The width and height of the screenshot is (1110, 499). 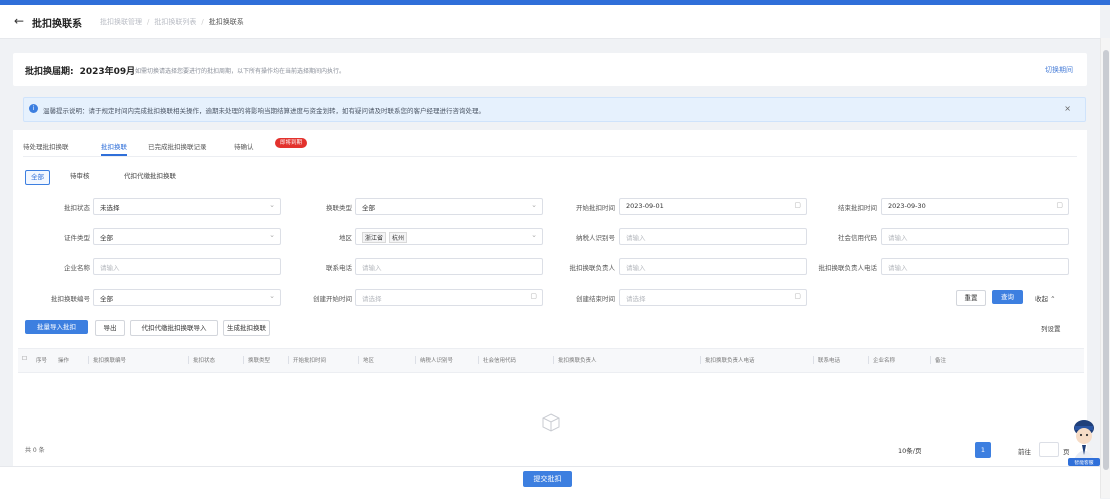 What do you see at coordinates (374, 237) in the screenshot?
I see `region-tag: 浙江省` at bounding box center [374, 237].